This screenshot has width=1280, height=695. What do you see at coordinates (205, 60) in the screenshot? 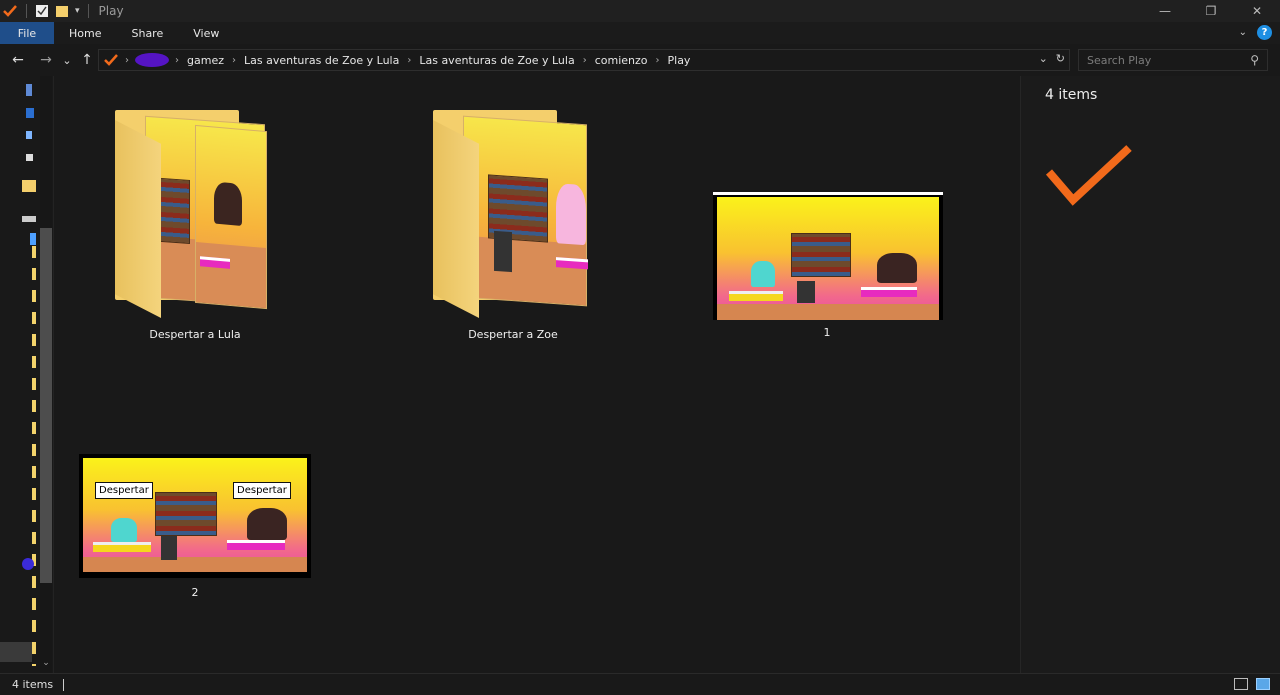
I see `breadcrumb-gamez: gamez` at bounding box center [205, 60].